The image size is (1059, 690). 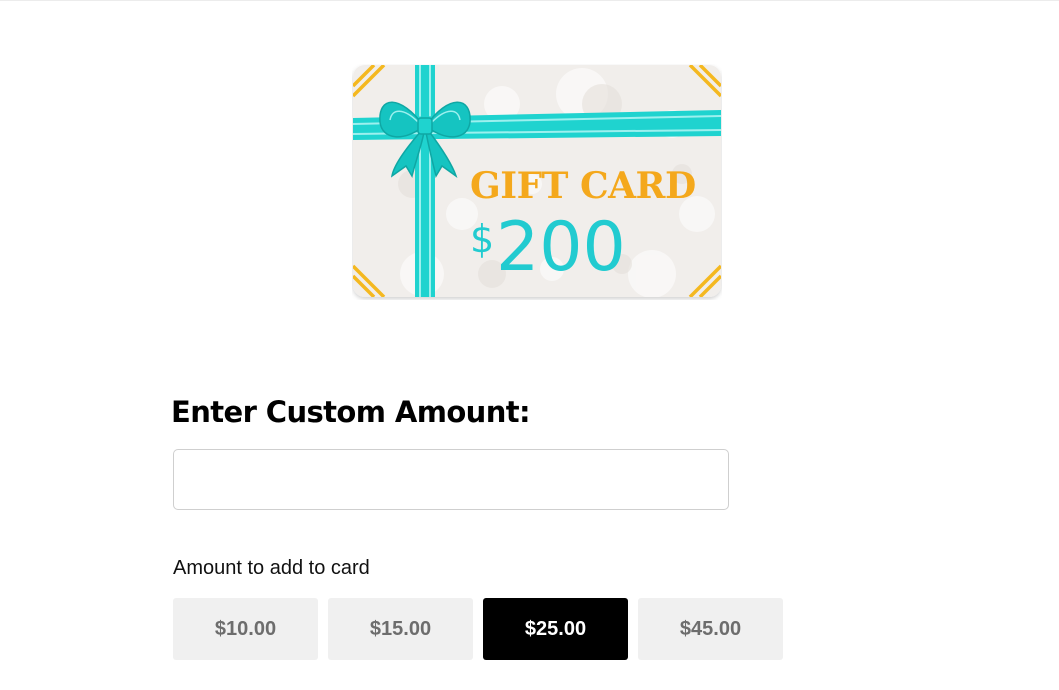 I want to click on preset-amount-options: $10.00 $15.00 $25.00 $45.00, so click(x=483, y=629).